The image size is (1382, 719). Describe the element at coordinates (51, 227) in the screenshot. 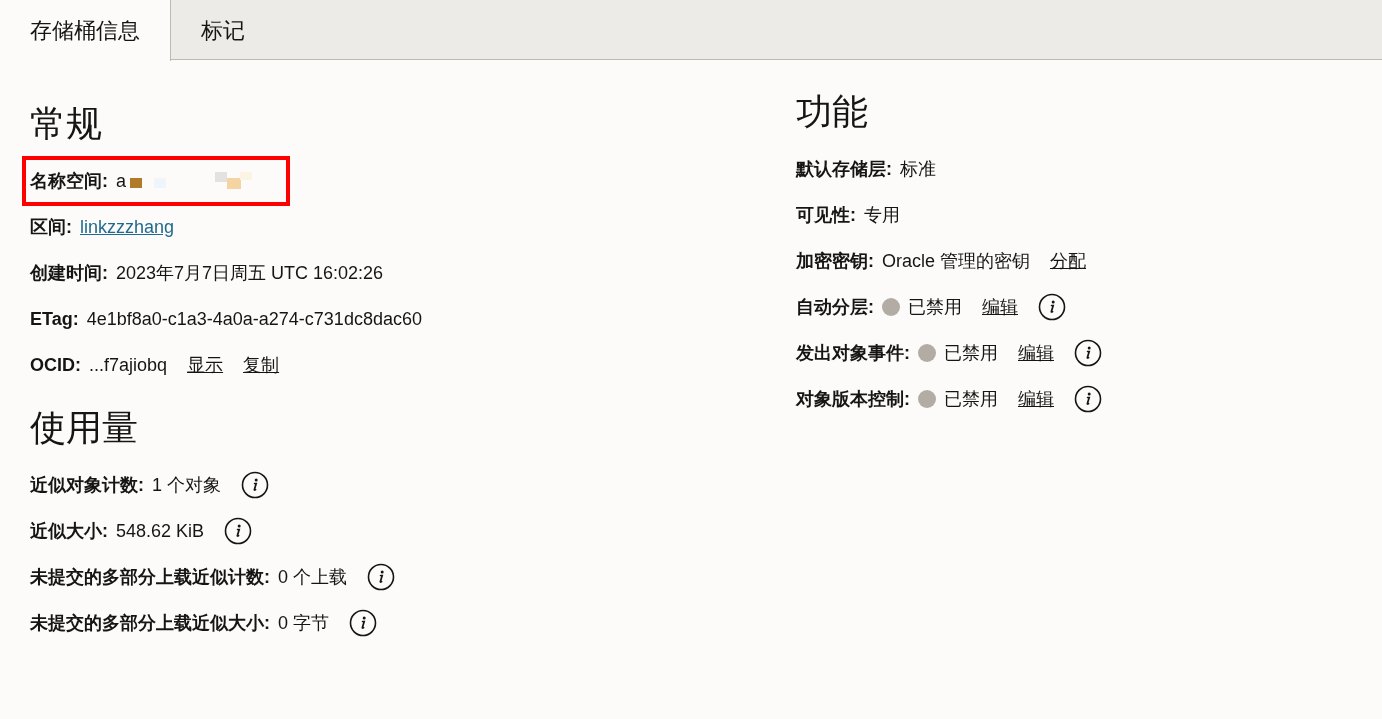

I see `field-label: 区间:` at that location.